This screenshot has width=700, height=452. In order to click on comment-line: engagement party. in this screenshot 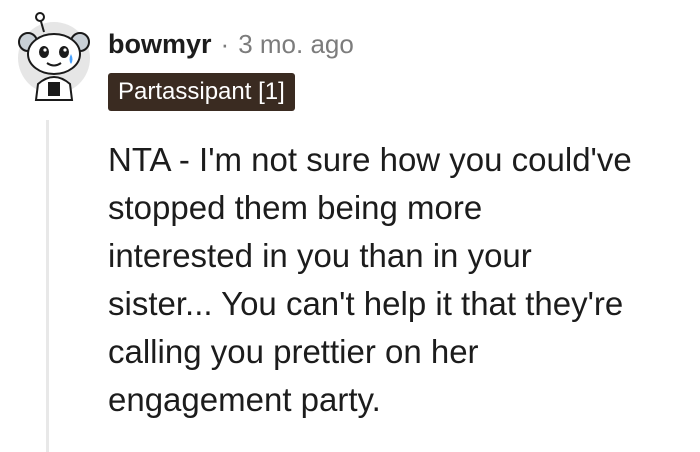, I will do `click(244, 399)`.